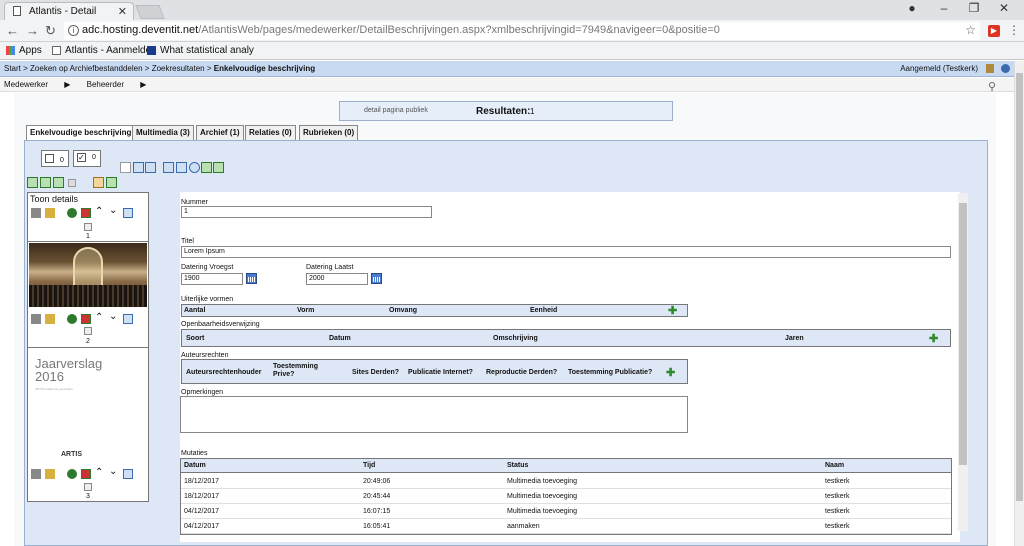 The image size is (1024, 546). What do you see at coordinates (178, 68) in the screenshot?
I see `breadcrumb-zoekresultaten: Zoekresultaten` at bounding box center [178, 68].